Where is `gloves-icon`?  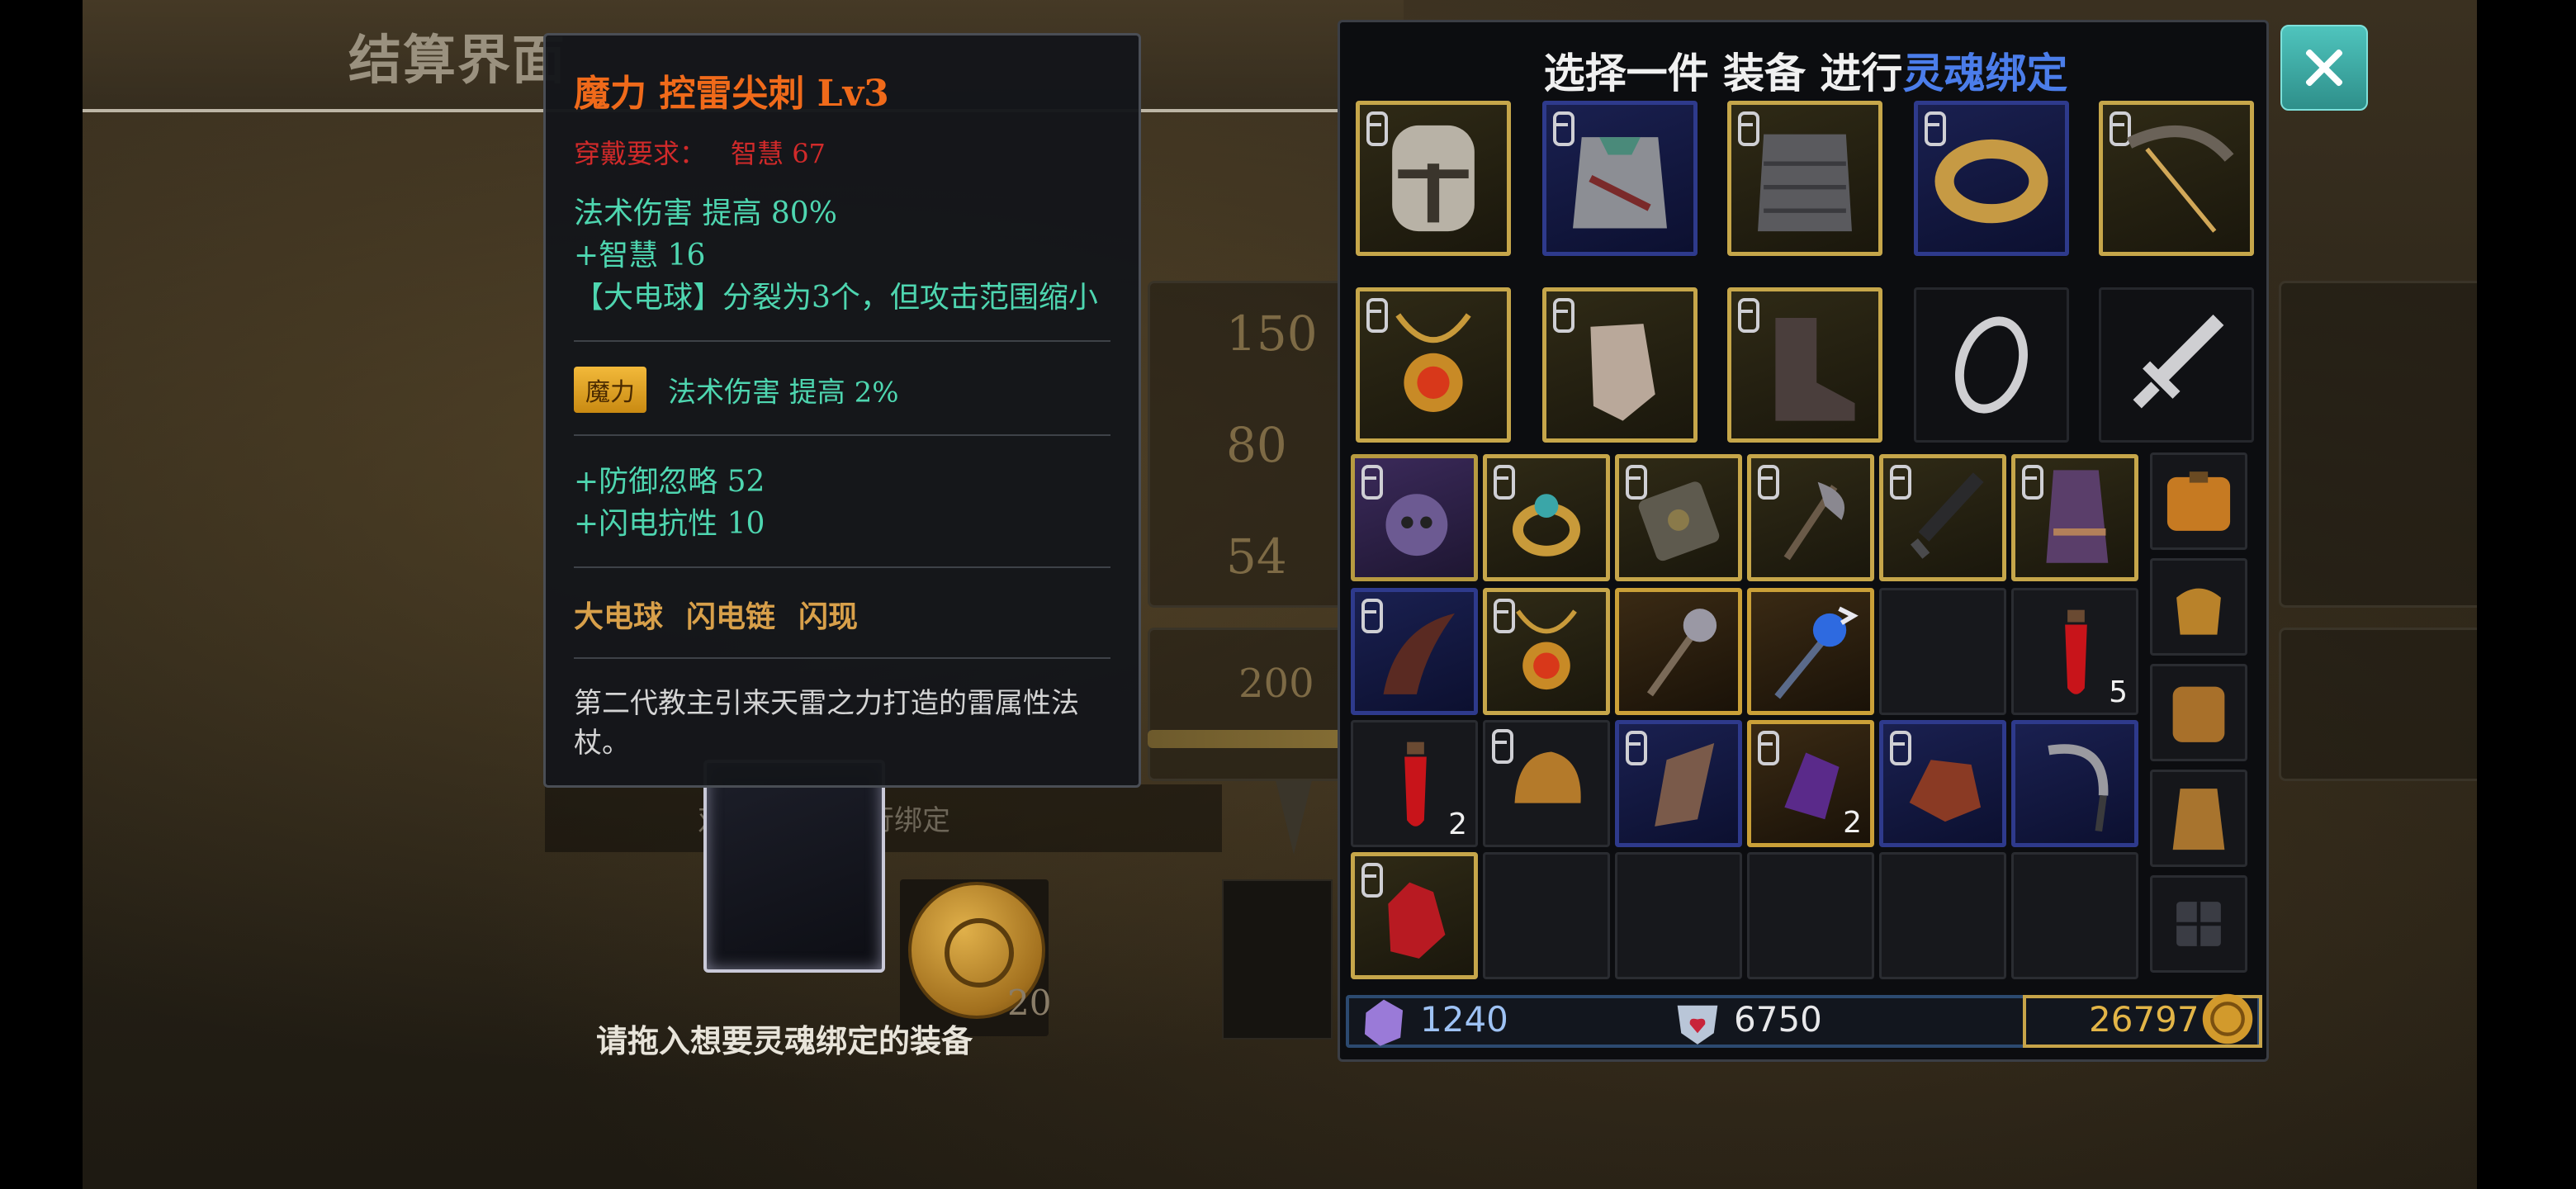
gloves-icon is located at coordinates (1620, 365).